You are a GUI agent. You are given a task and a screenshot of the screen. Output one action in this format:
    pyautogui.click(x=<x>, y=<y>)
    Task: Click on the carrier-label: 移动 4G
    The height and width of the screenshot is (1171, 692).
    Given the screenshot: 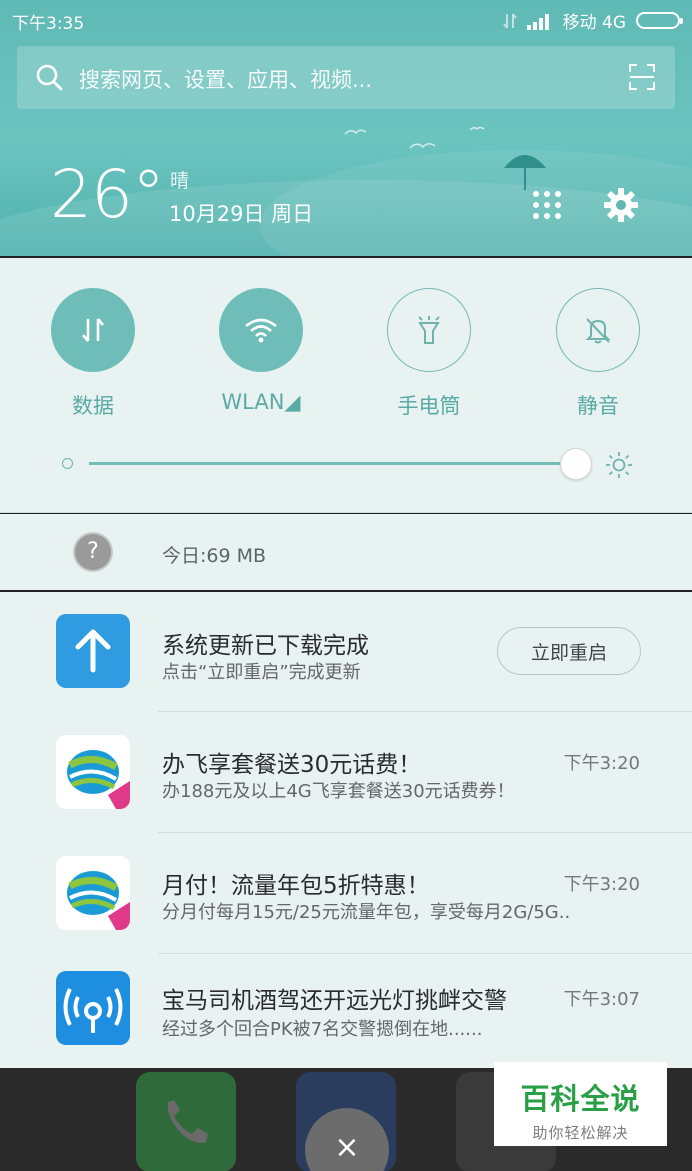 What is the action you would take?
    pyautogui.click(x=594, y=23)
    